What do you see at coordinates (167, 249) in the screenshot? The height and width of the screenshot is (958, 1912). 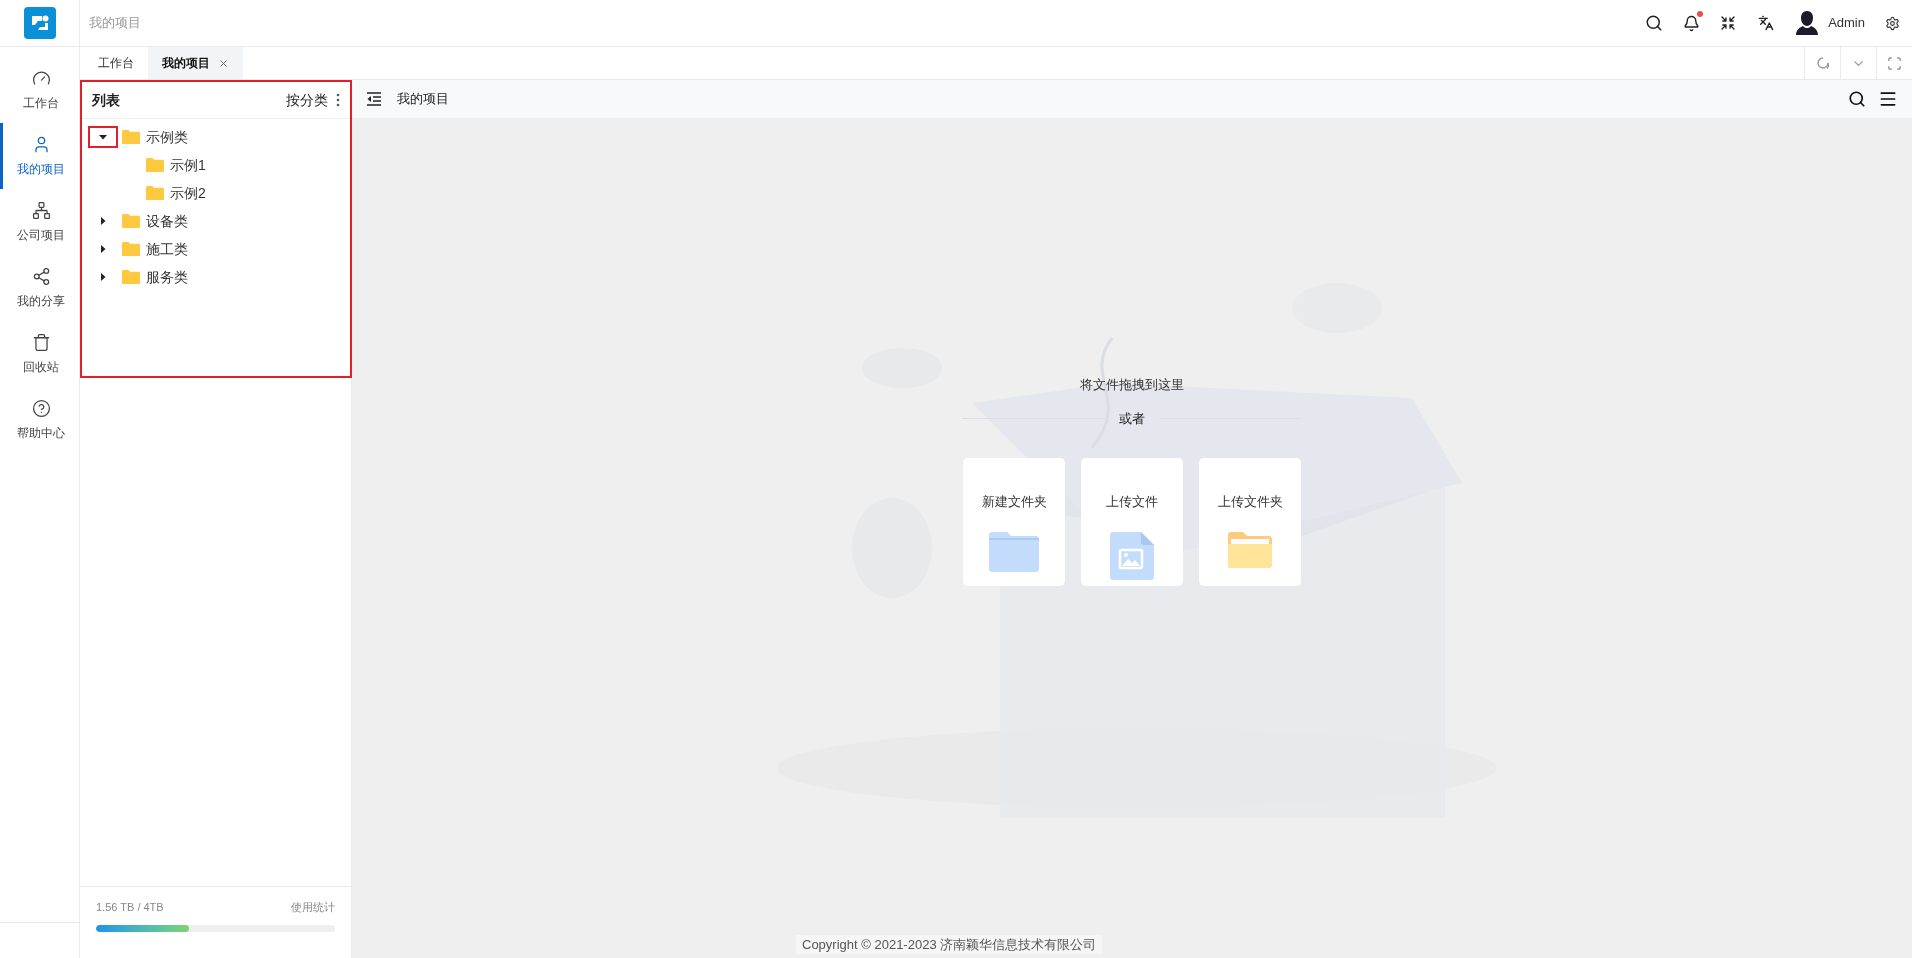 I see `tree-item-label: 施工类` at bounding box center [167, 249].